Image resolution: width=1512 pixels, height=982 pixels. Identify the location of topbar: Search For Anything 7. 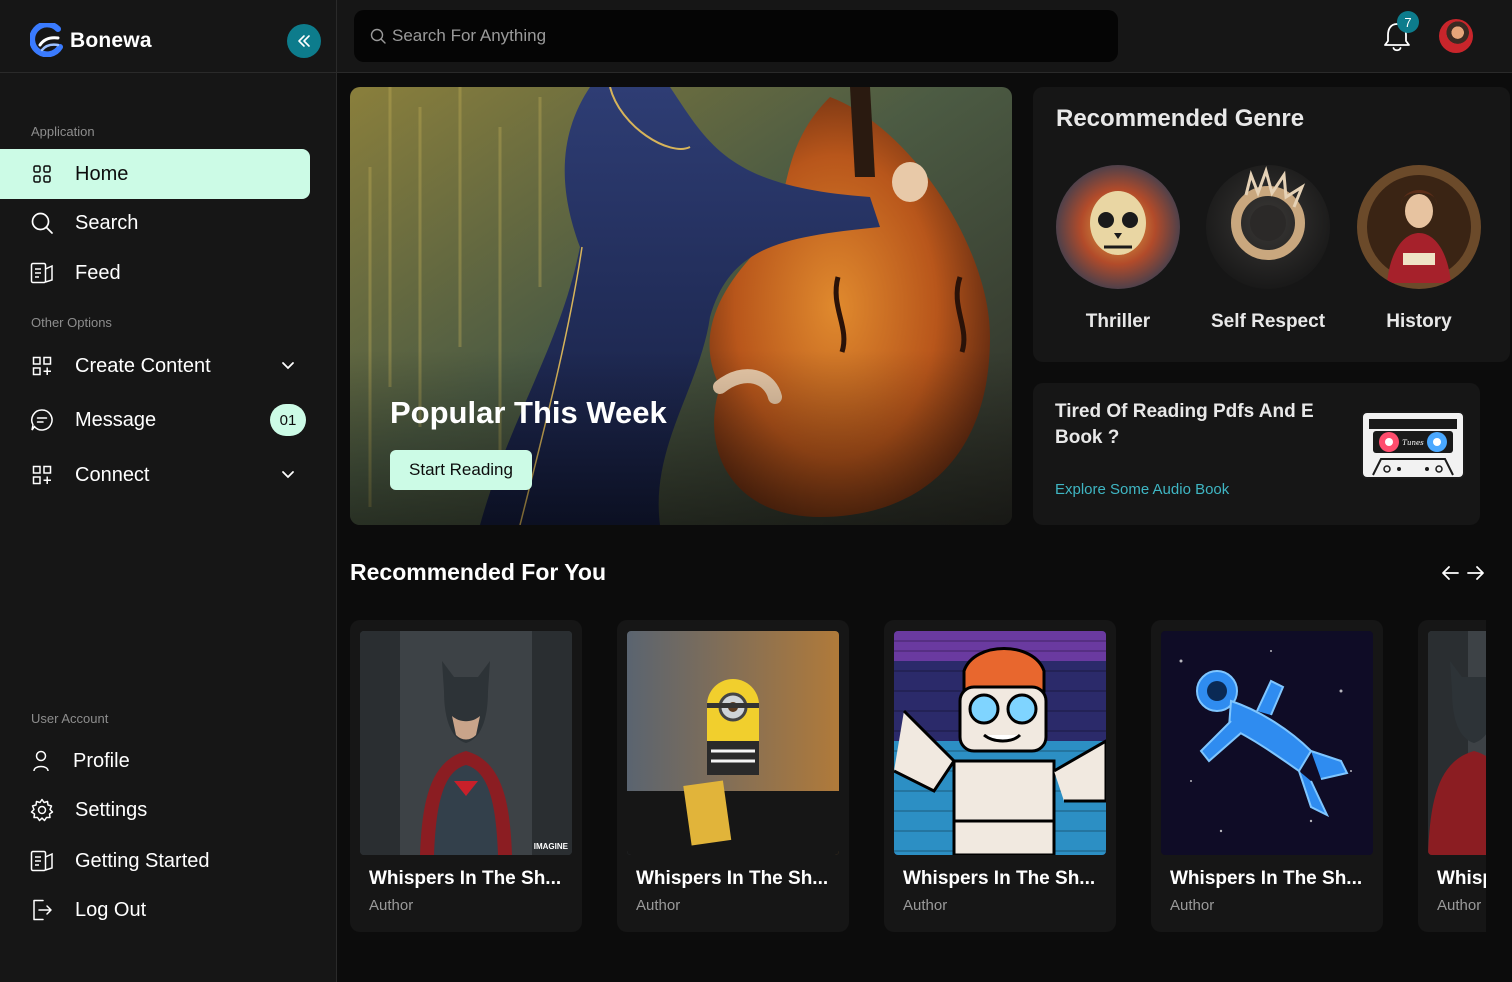
(924, 36).